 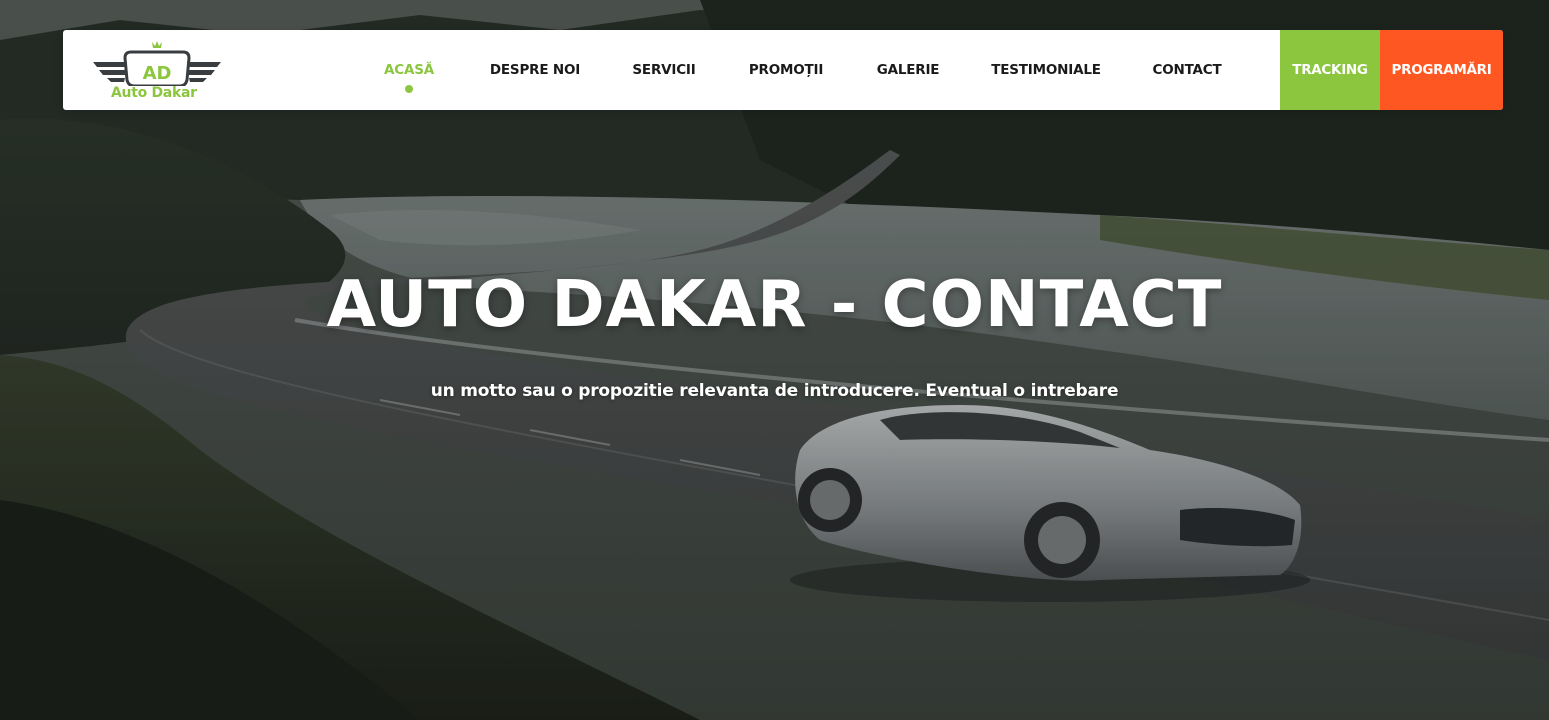 I want to click on nav-item-acasa: ACASĂ, so click(x=409, y=70).